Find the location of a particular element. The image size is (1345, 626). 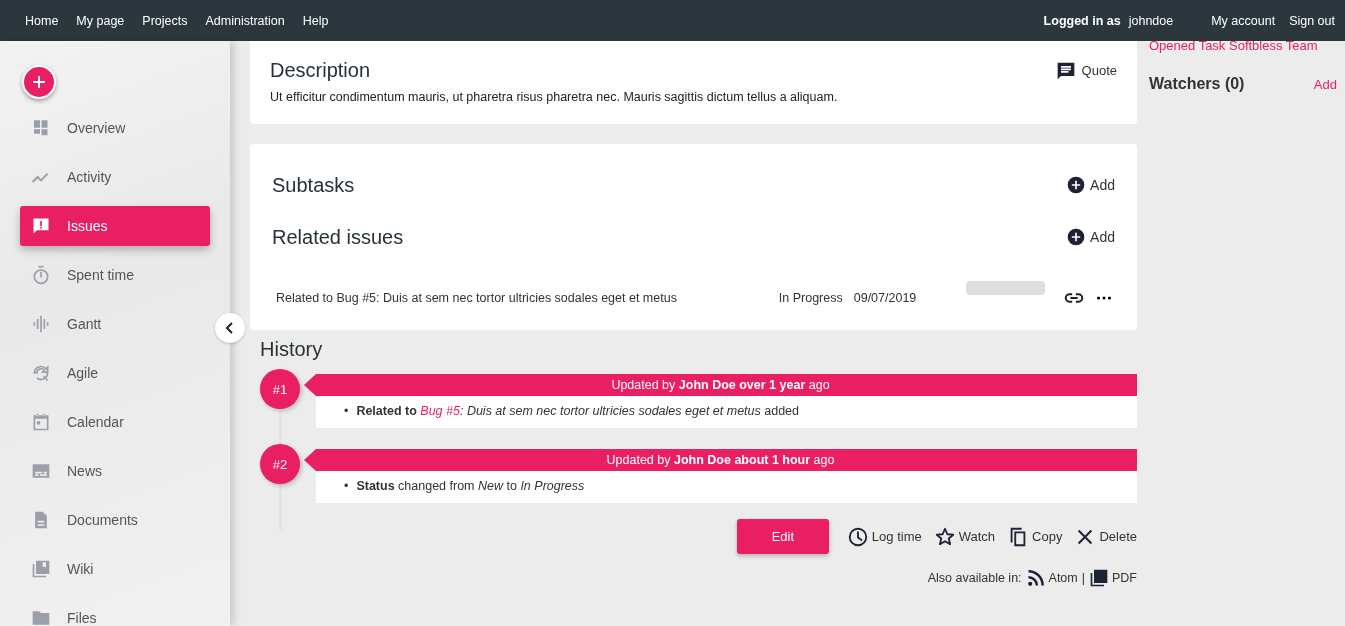

formats-label: Also available in: is located at coordinates (974, 578).